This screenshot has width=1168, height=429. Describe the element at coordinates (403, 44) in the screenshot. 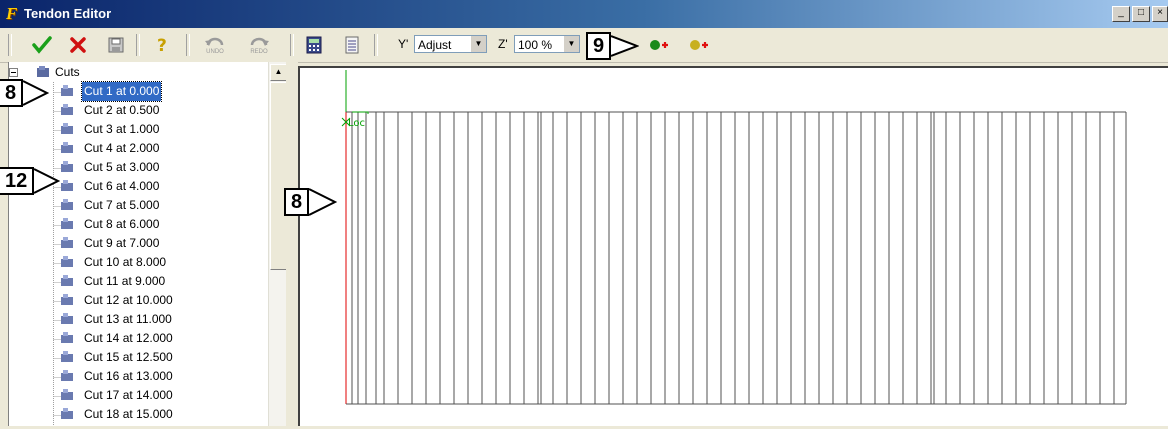

I see `y-axis-label: Y'` at that location.